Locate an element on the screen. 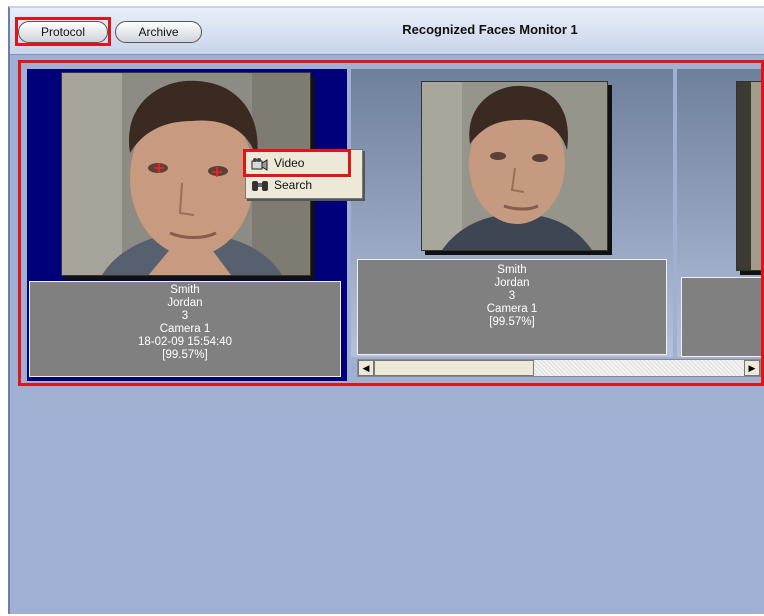 The width and height of the screenshot is (764, 616). context-menu-search: Search is located at coordinates (304, 185).